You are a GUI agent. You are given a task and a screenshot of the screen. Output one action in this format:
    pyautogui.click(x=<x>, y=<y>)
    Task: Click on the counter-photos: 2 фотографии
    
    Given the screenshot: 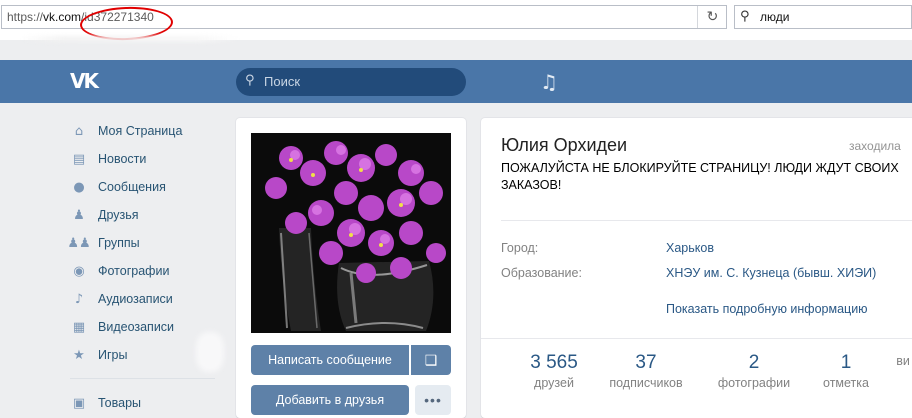 What is the action you would take?
    pyautogui.click(x=754, y=371)
    